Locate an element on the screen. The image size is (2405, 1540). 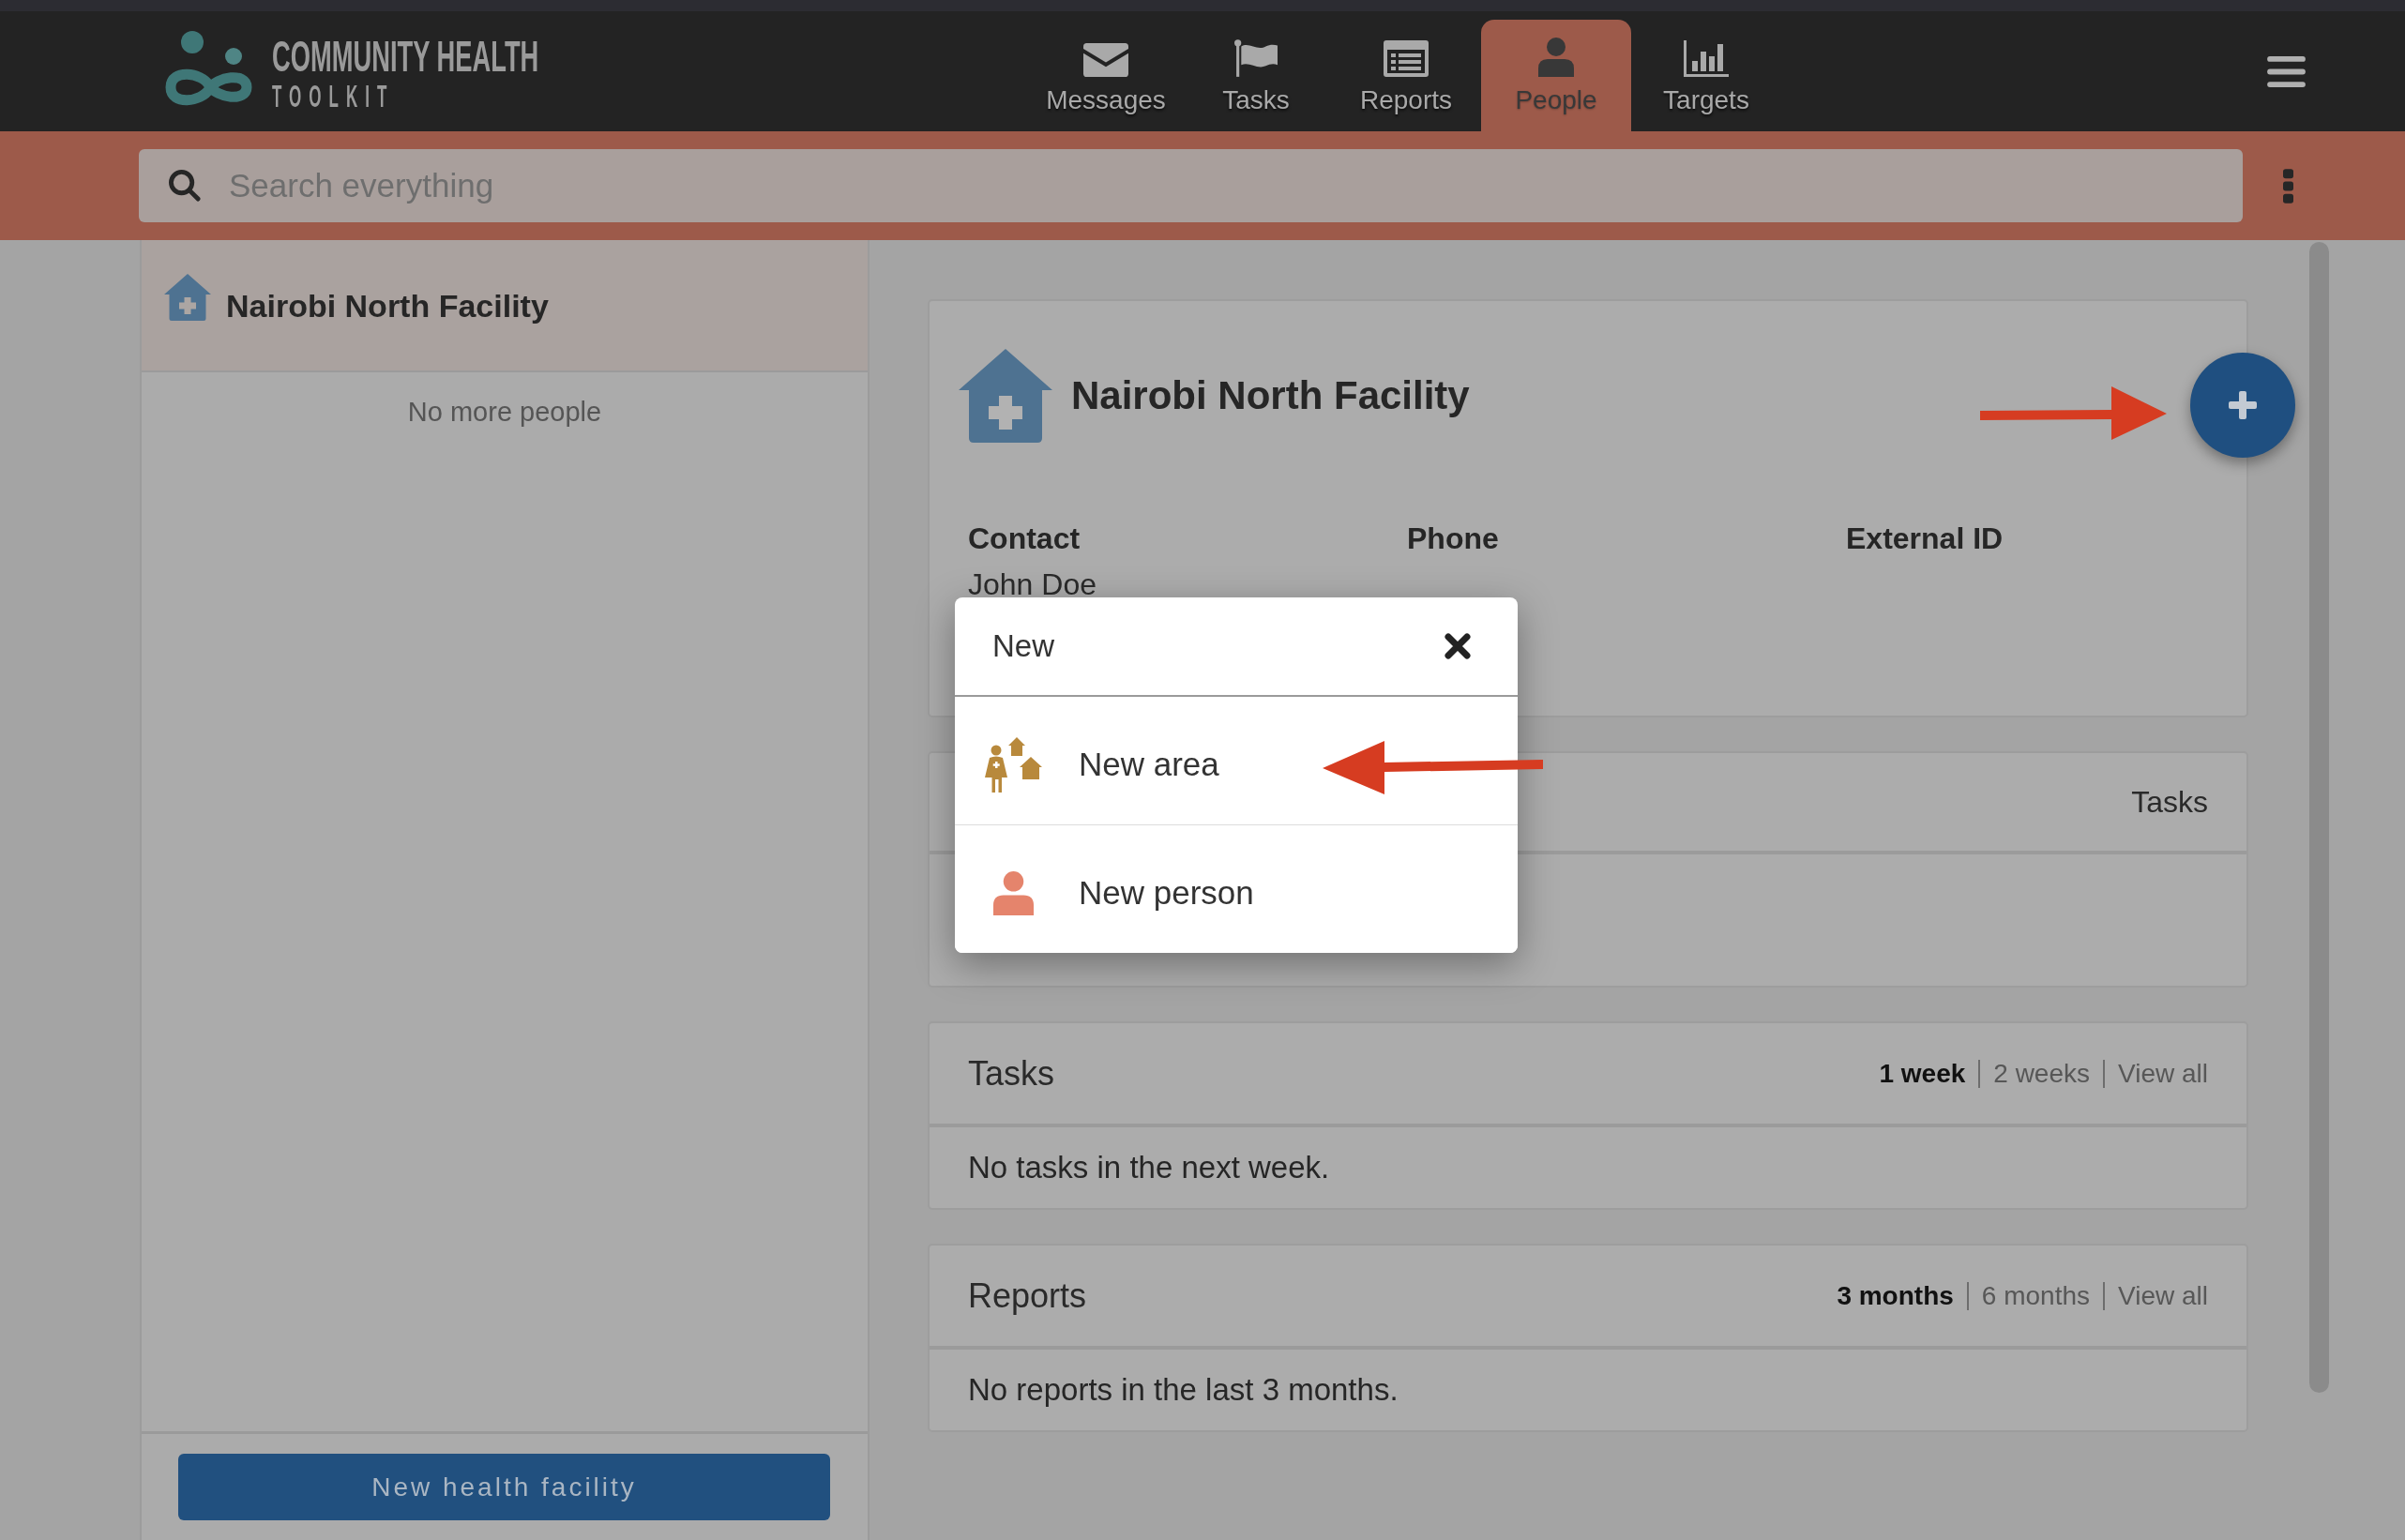
plus-icon is located at coordinates (2243, 405).